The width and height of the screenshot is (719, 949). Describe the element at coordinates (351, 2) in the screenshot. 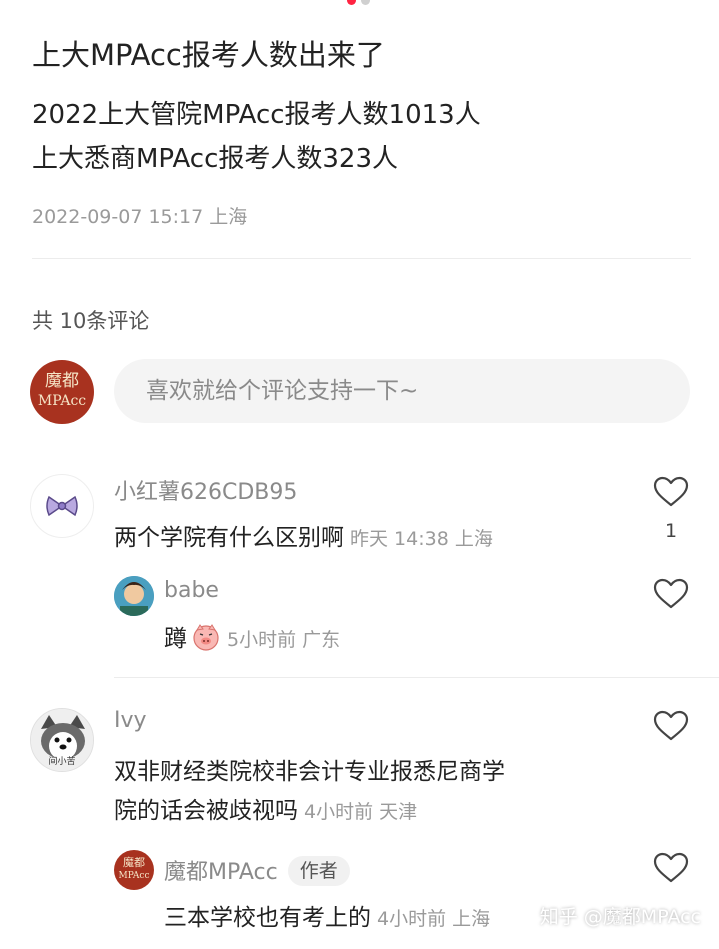

I see `page-dot-active` at that location.